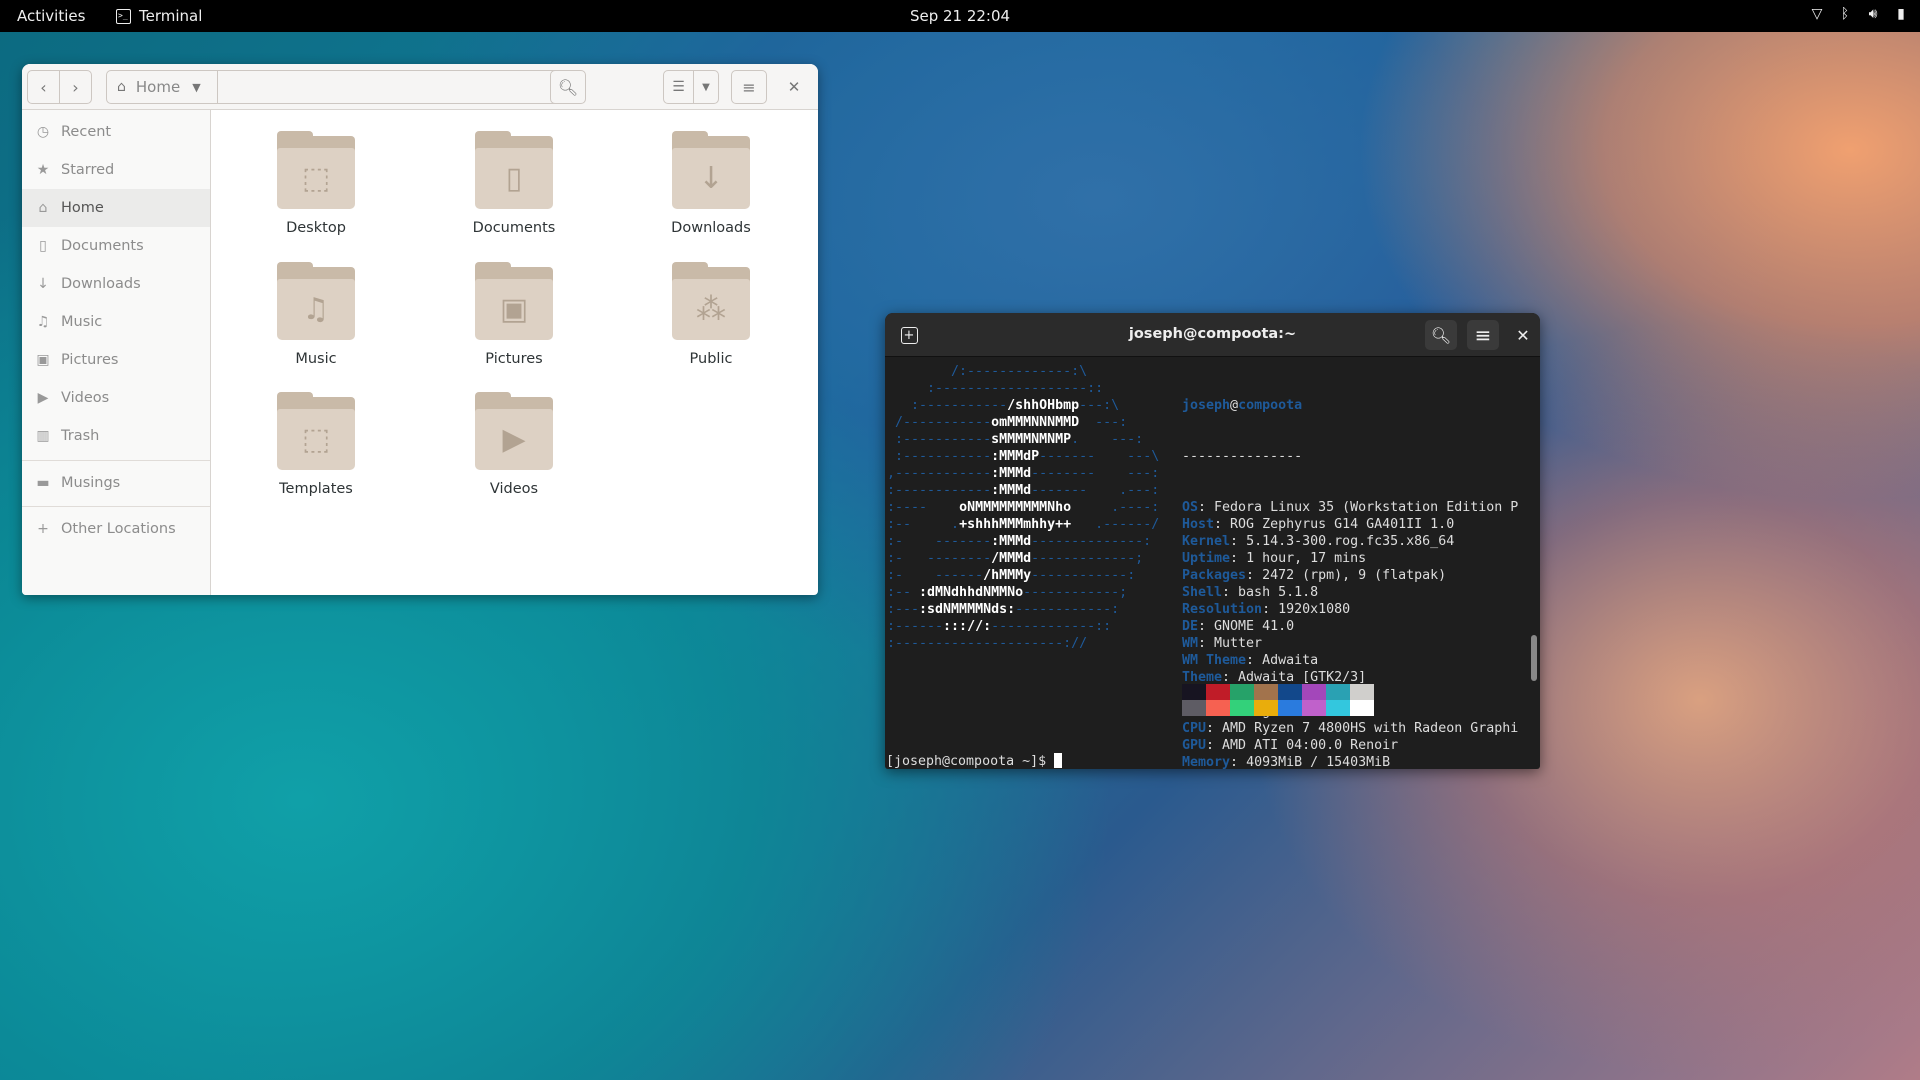 Image resolution: width=1920 pixels, height=1080 pixels. I want to click on folder-icon: ♫, so click(316, 301).